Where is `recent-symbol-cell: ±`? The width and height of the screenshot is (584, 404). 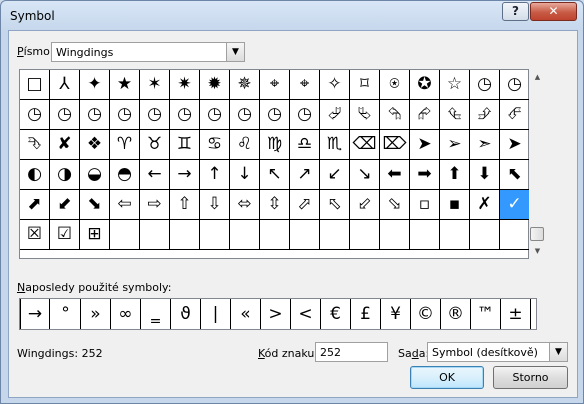
recent-symbol-cell: ± is located at coordinates (516, 314).